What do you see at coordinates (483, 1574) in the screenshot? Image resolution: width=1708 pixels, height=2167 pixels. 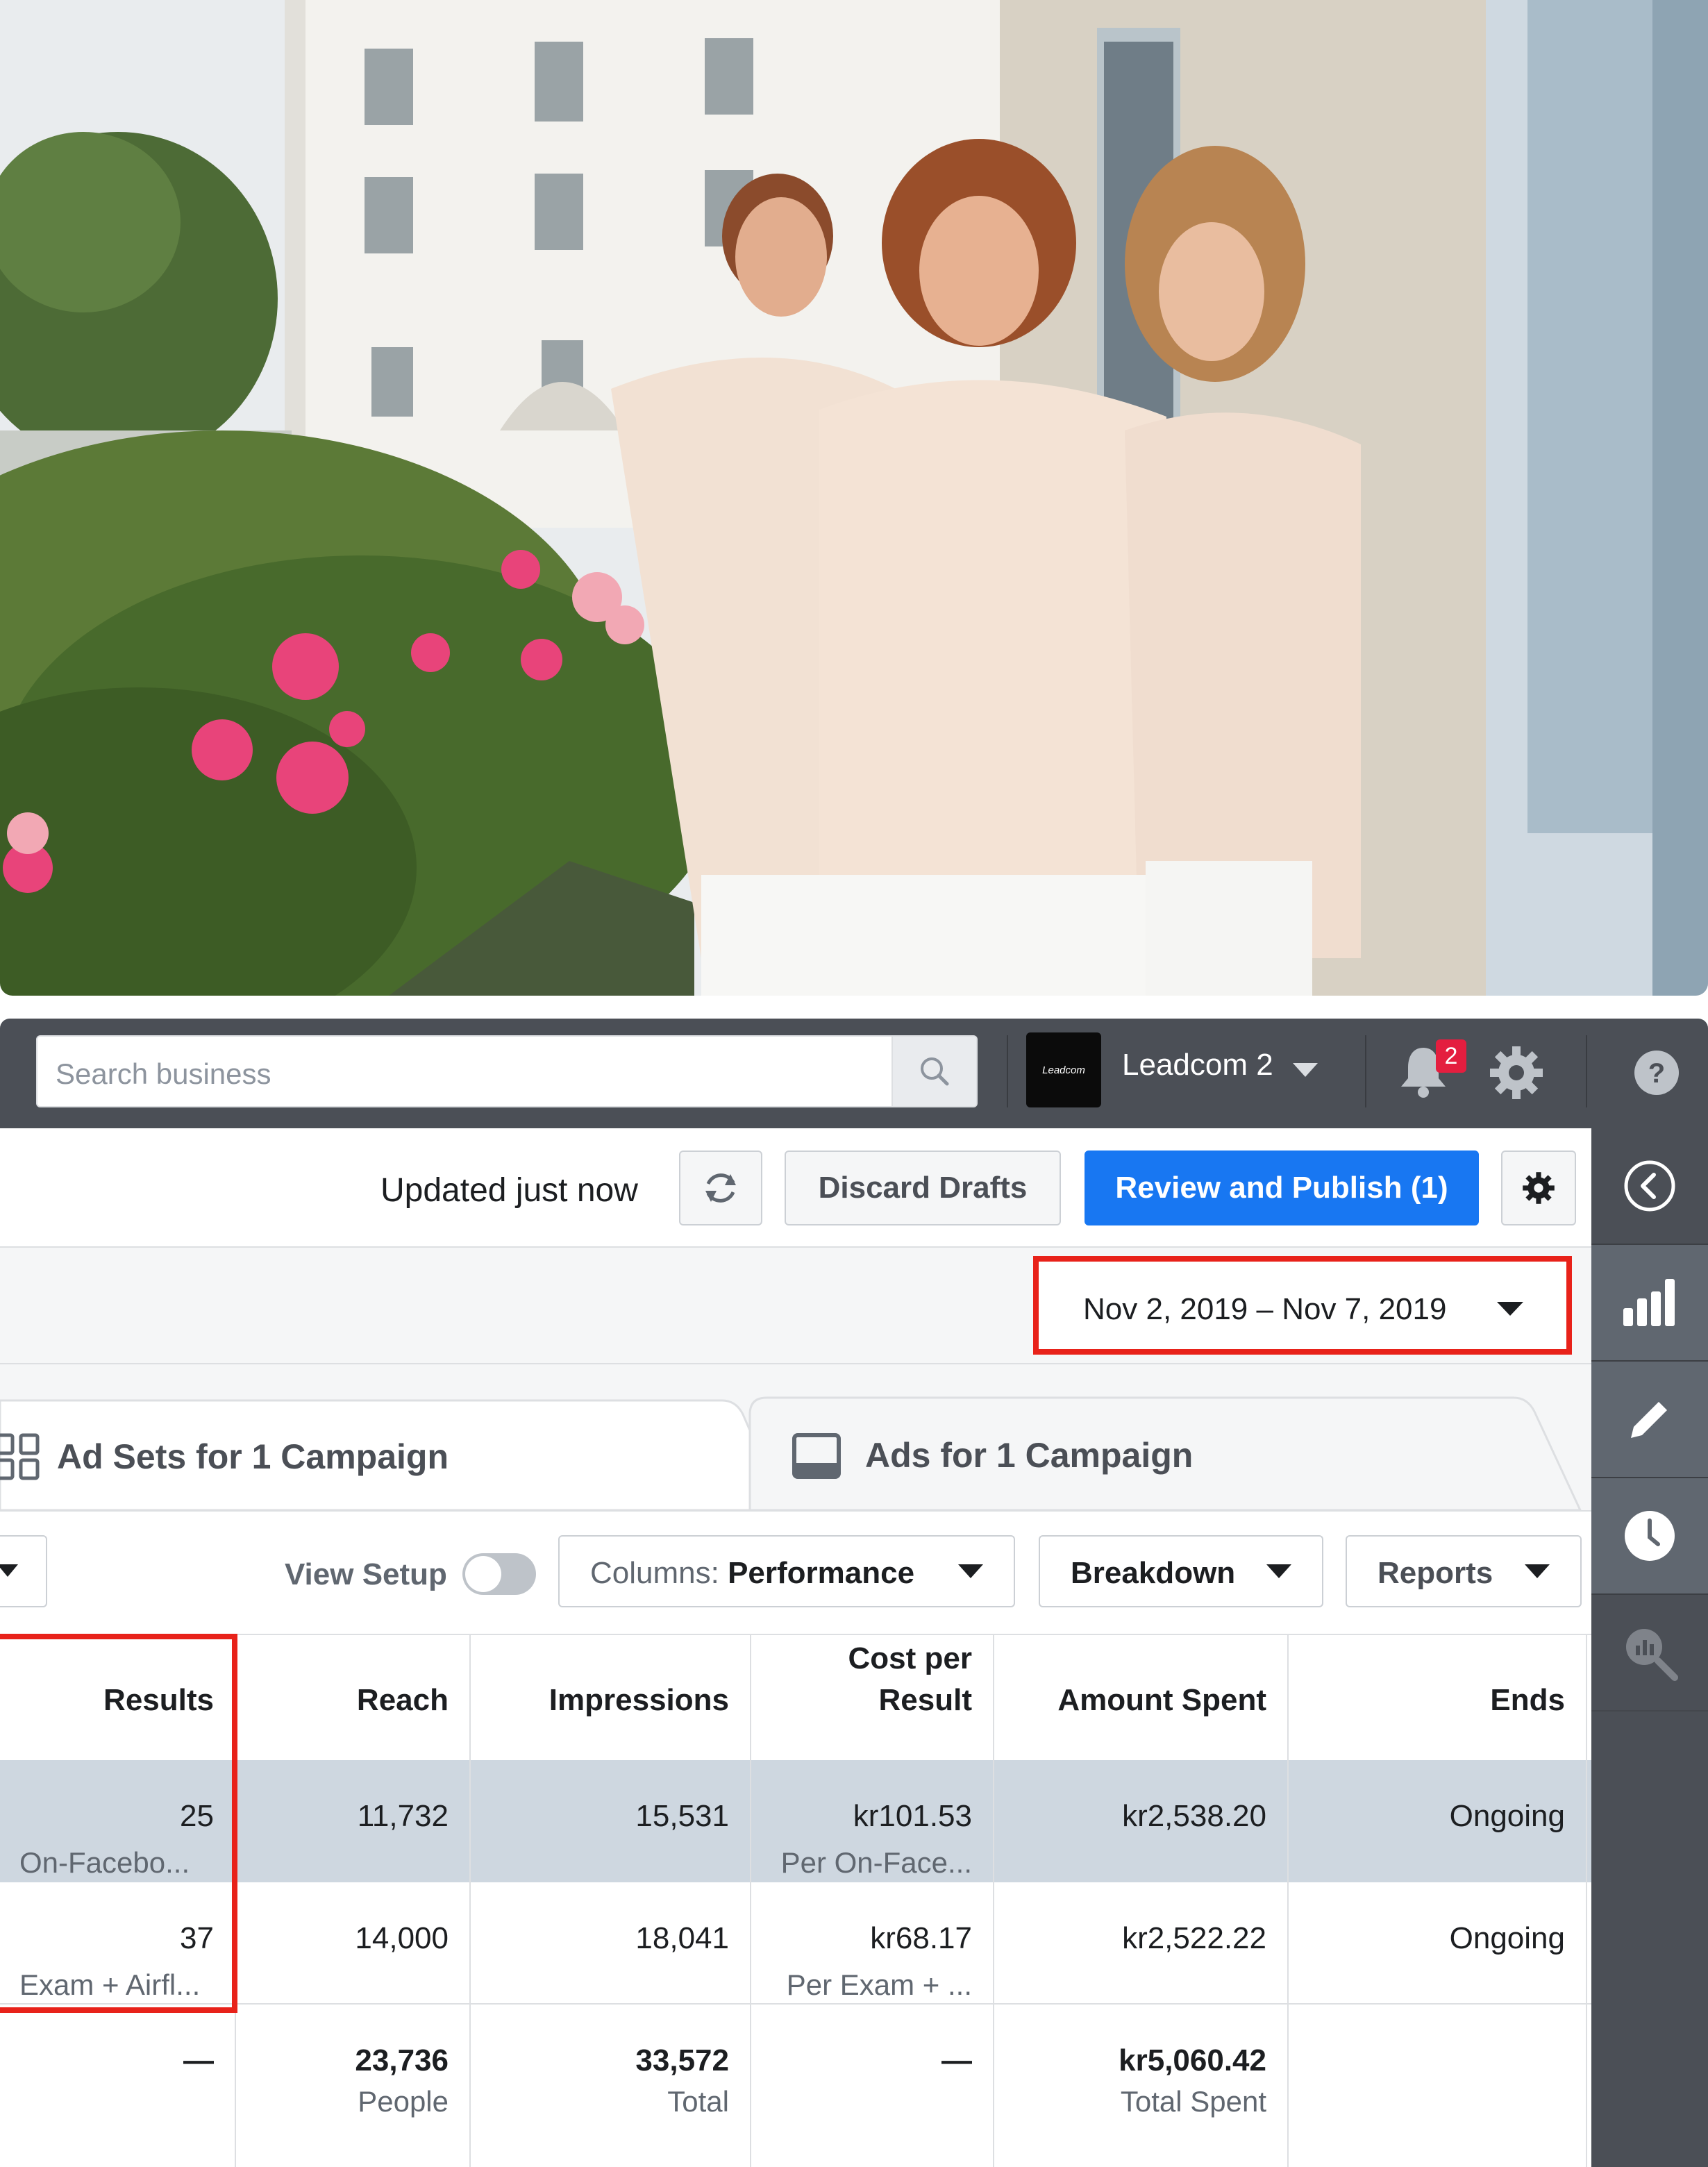 I see `toggle-knob` at bounding box center [483, 1574].